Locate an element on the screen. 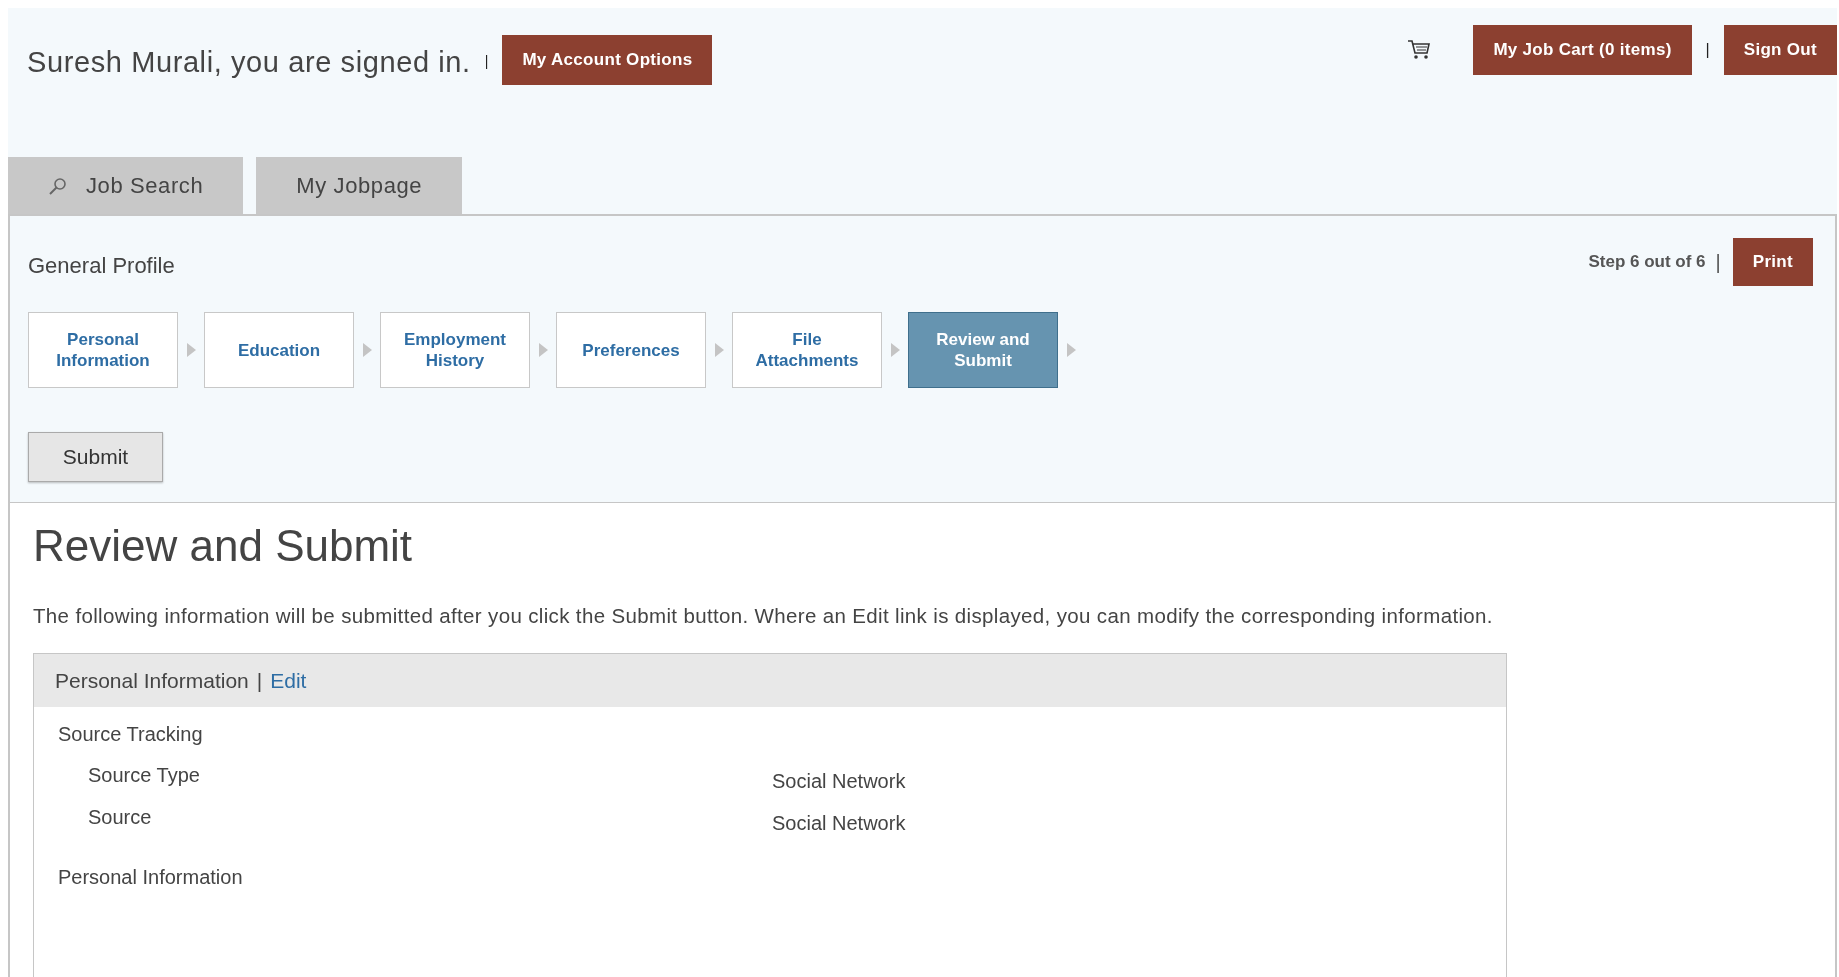  edit-link: Edit is located at coordinates (288, 680).